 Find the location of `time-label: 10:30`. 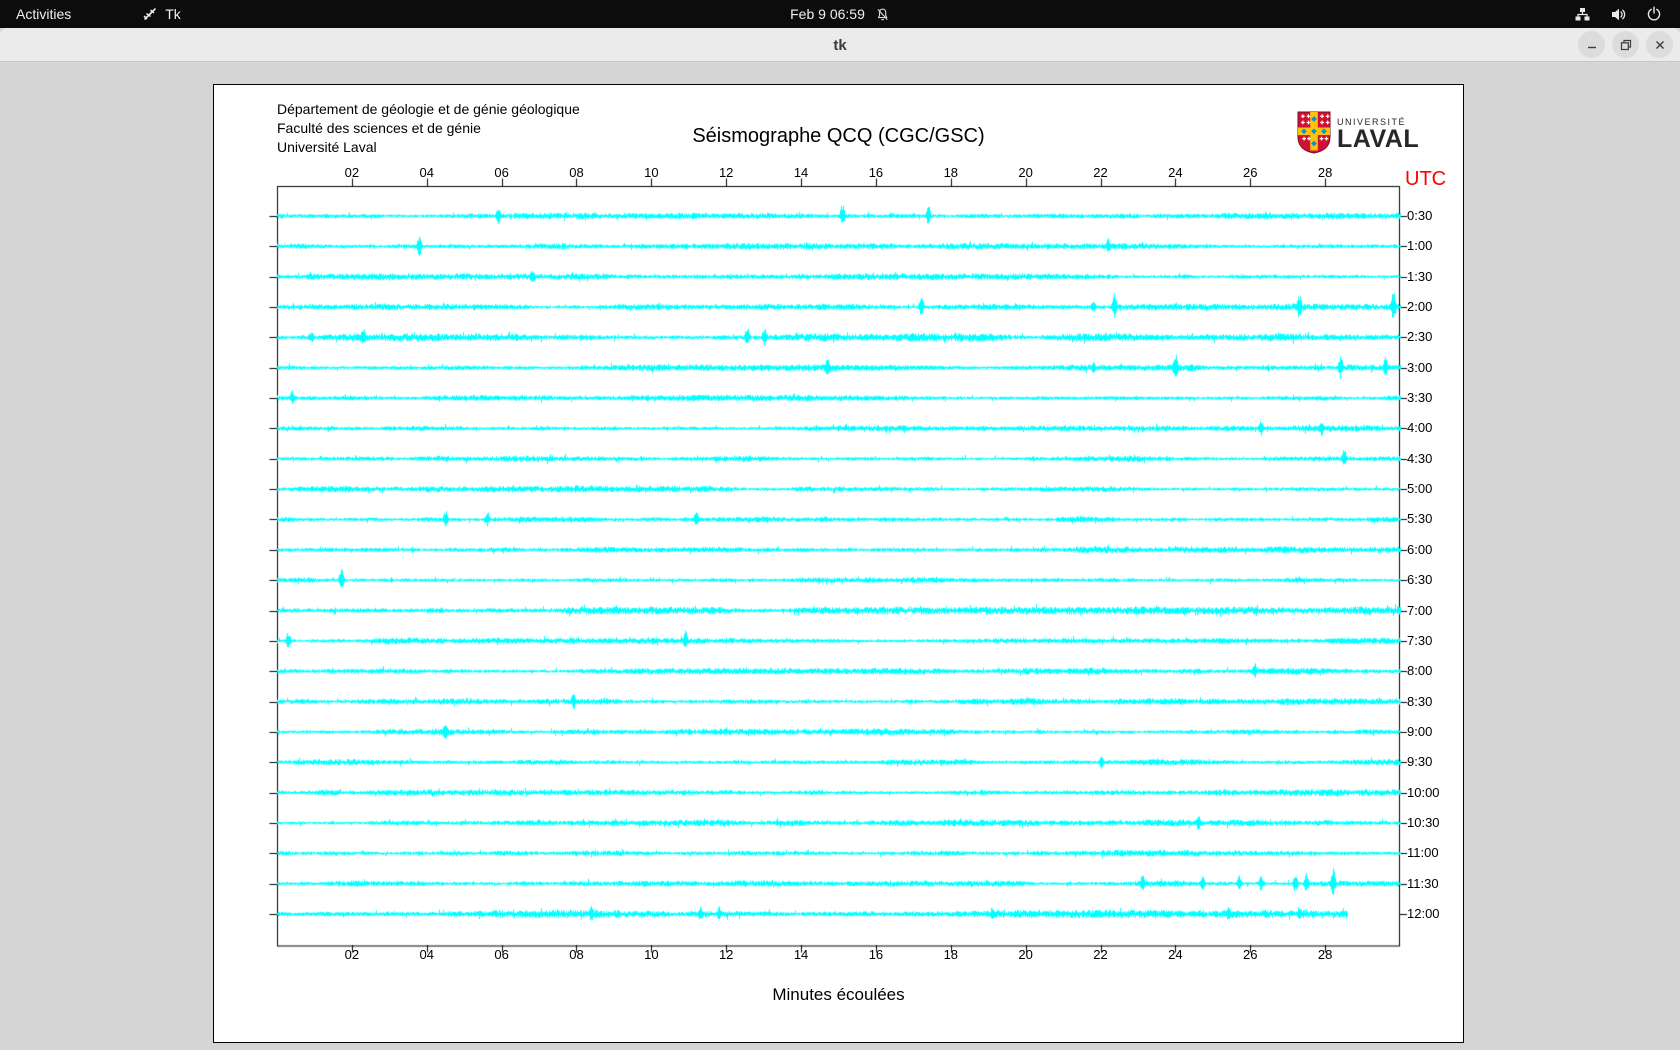

time-label: 10:30 is located at coordinates (1423, 822).